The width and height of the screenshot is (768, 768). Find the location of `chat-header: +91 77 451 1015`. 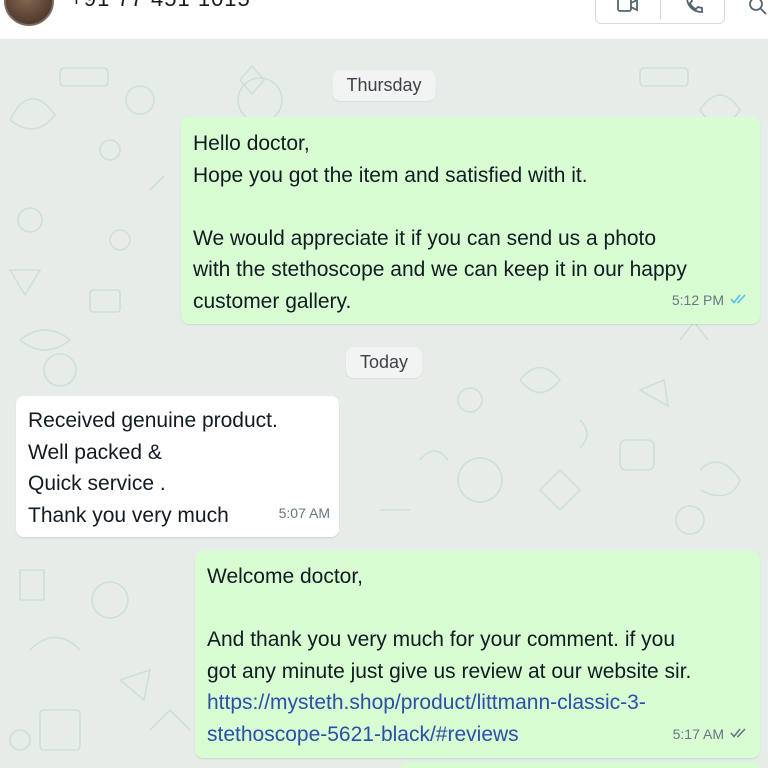

chat-header: +91 77 451 1015 is located at coordinates (384, 20).